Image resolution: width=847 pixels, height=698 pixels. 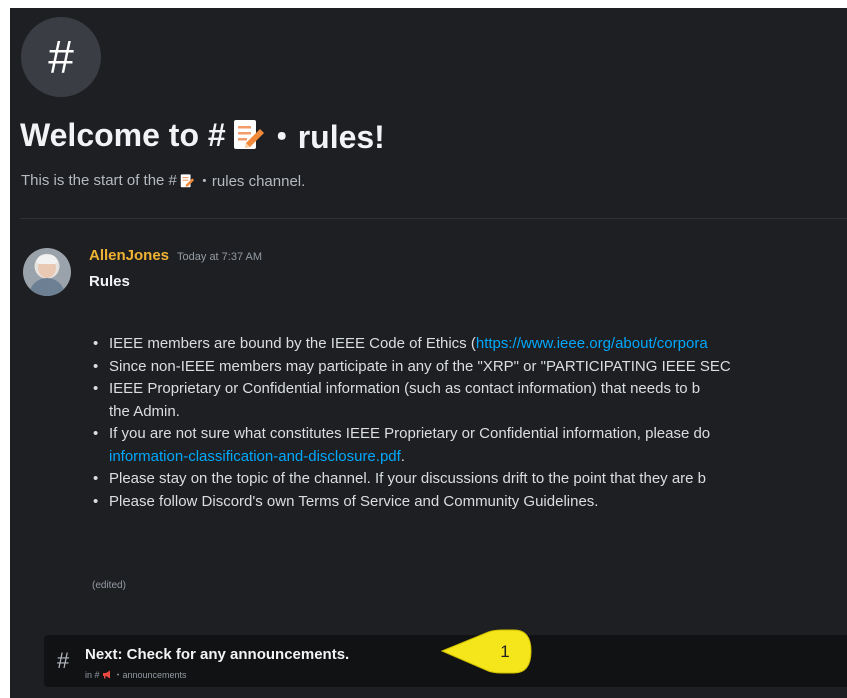 I want to click on message-timestamp: Today at 7:37 AM, so click(x=220, y=257).